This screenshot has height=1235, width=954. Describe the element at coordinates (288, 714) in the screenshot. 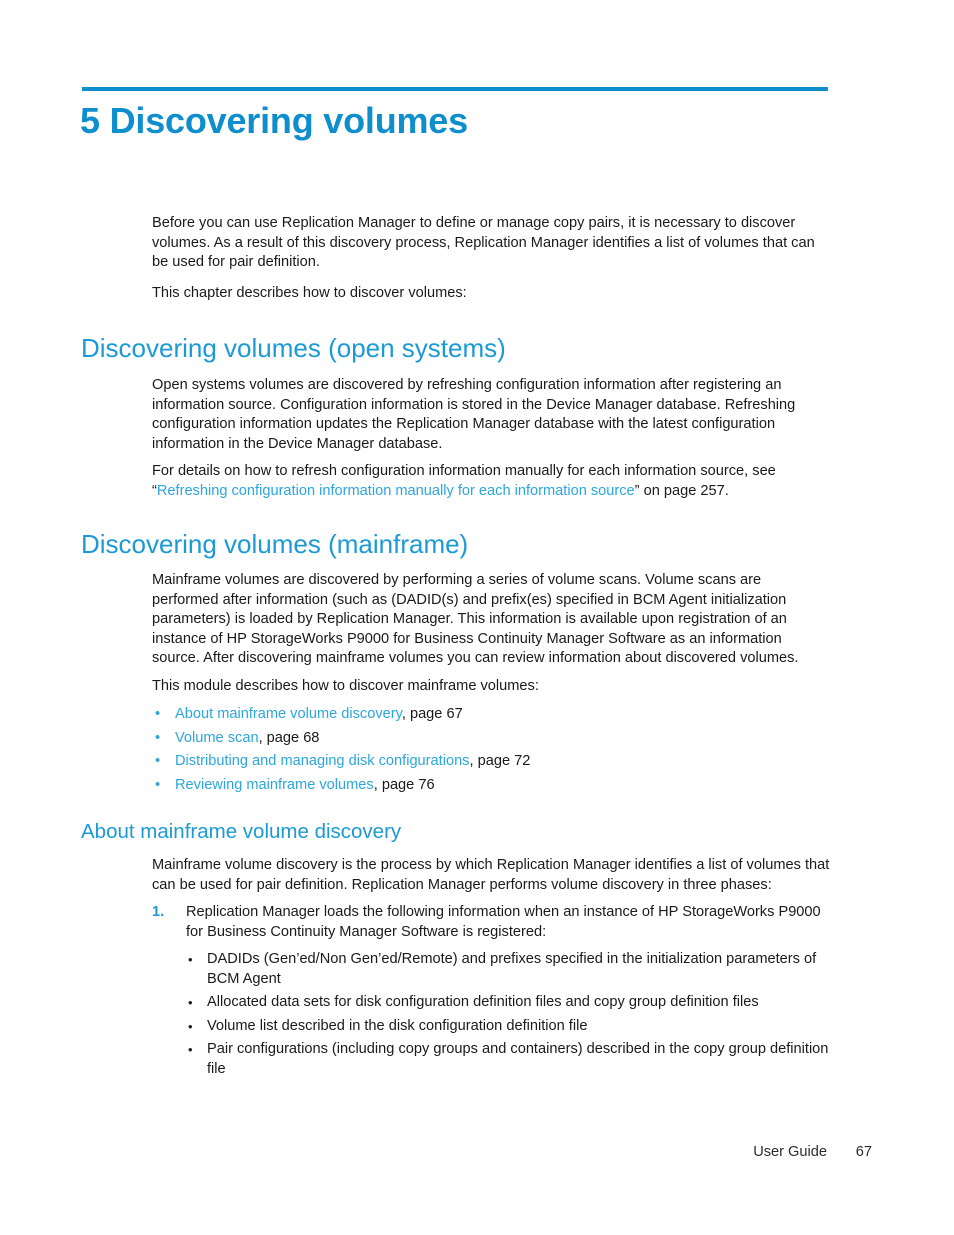

I see `xref-link-about-mainframe-volume-discovery: About mainframe volume discovery` at that location.